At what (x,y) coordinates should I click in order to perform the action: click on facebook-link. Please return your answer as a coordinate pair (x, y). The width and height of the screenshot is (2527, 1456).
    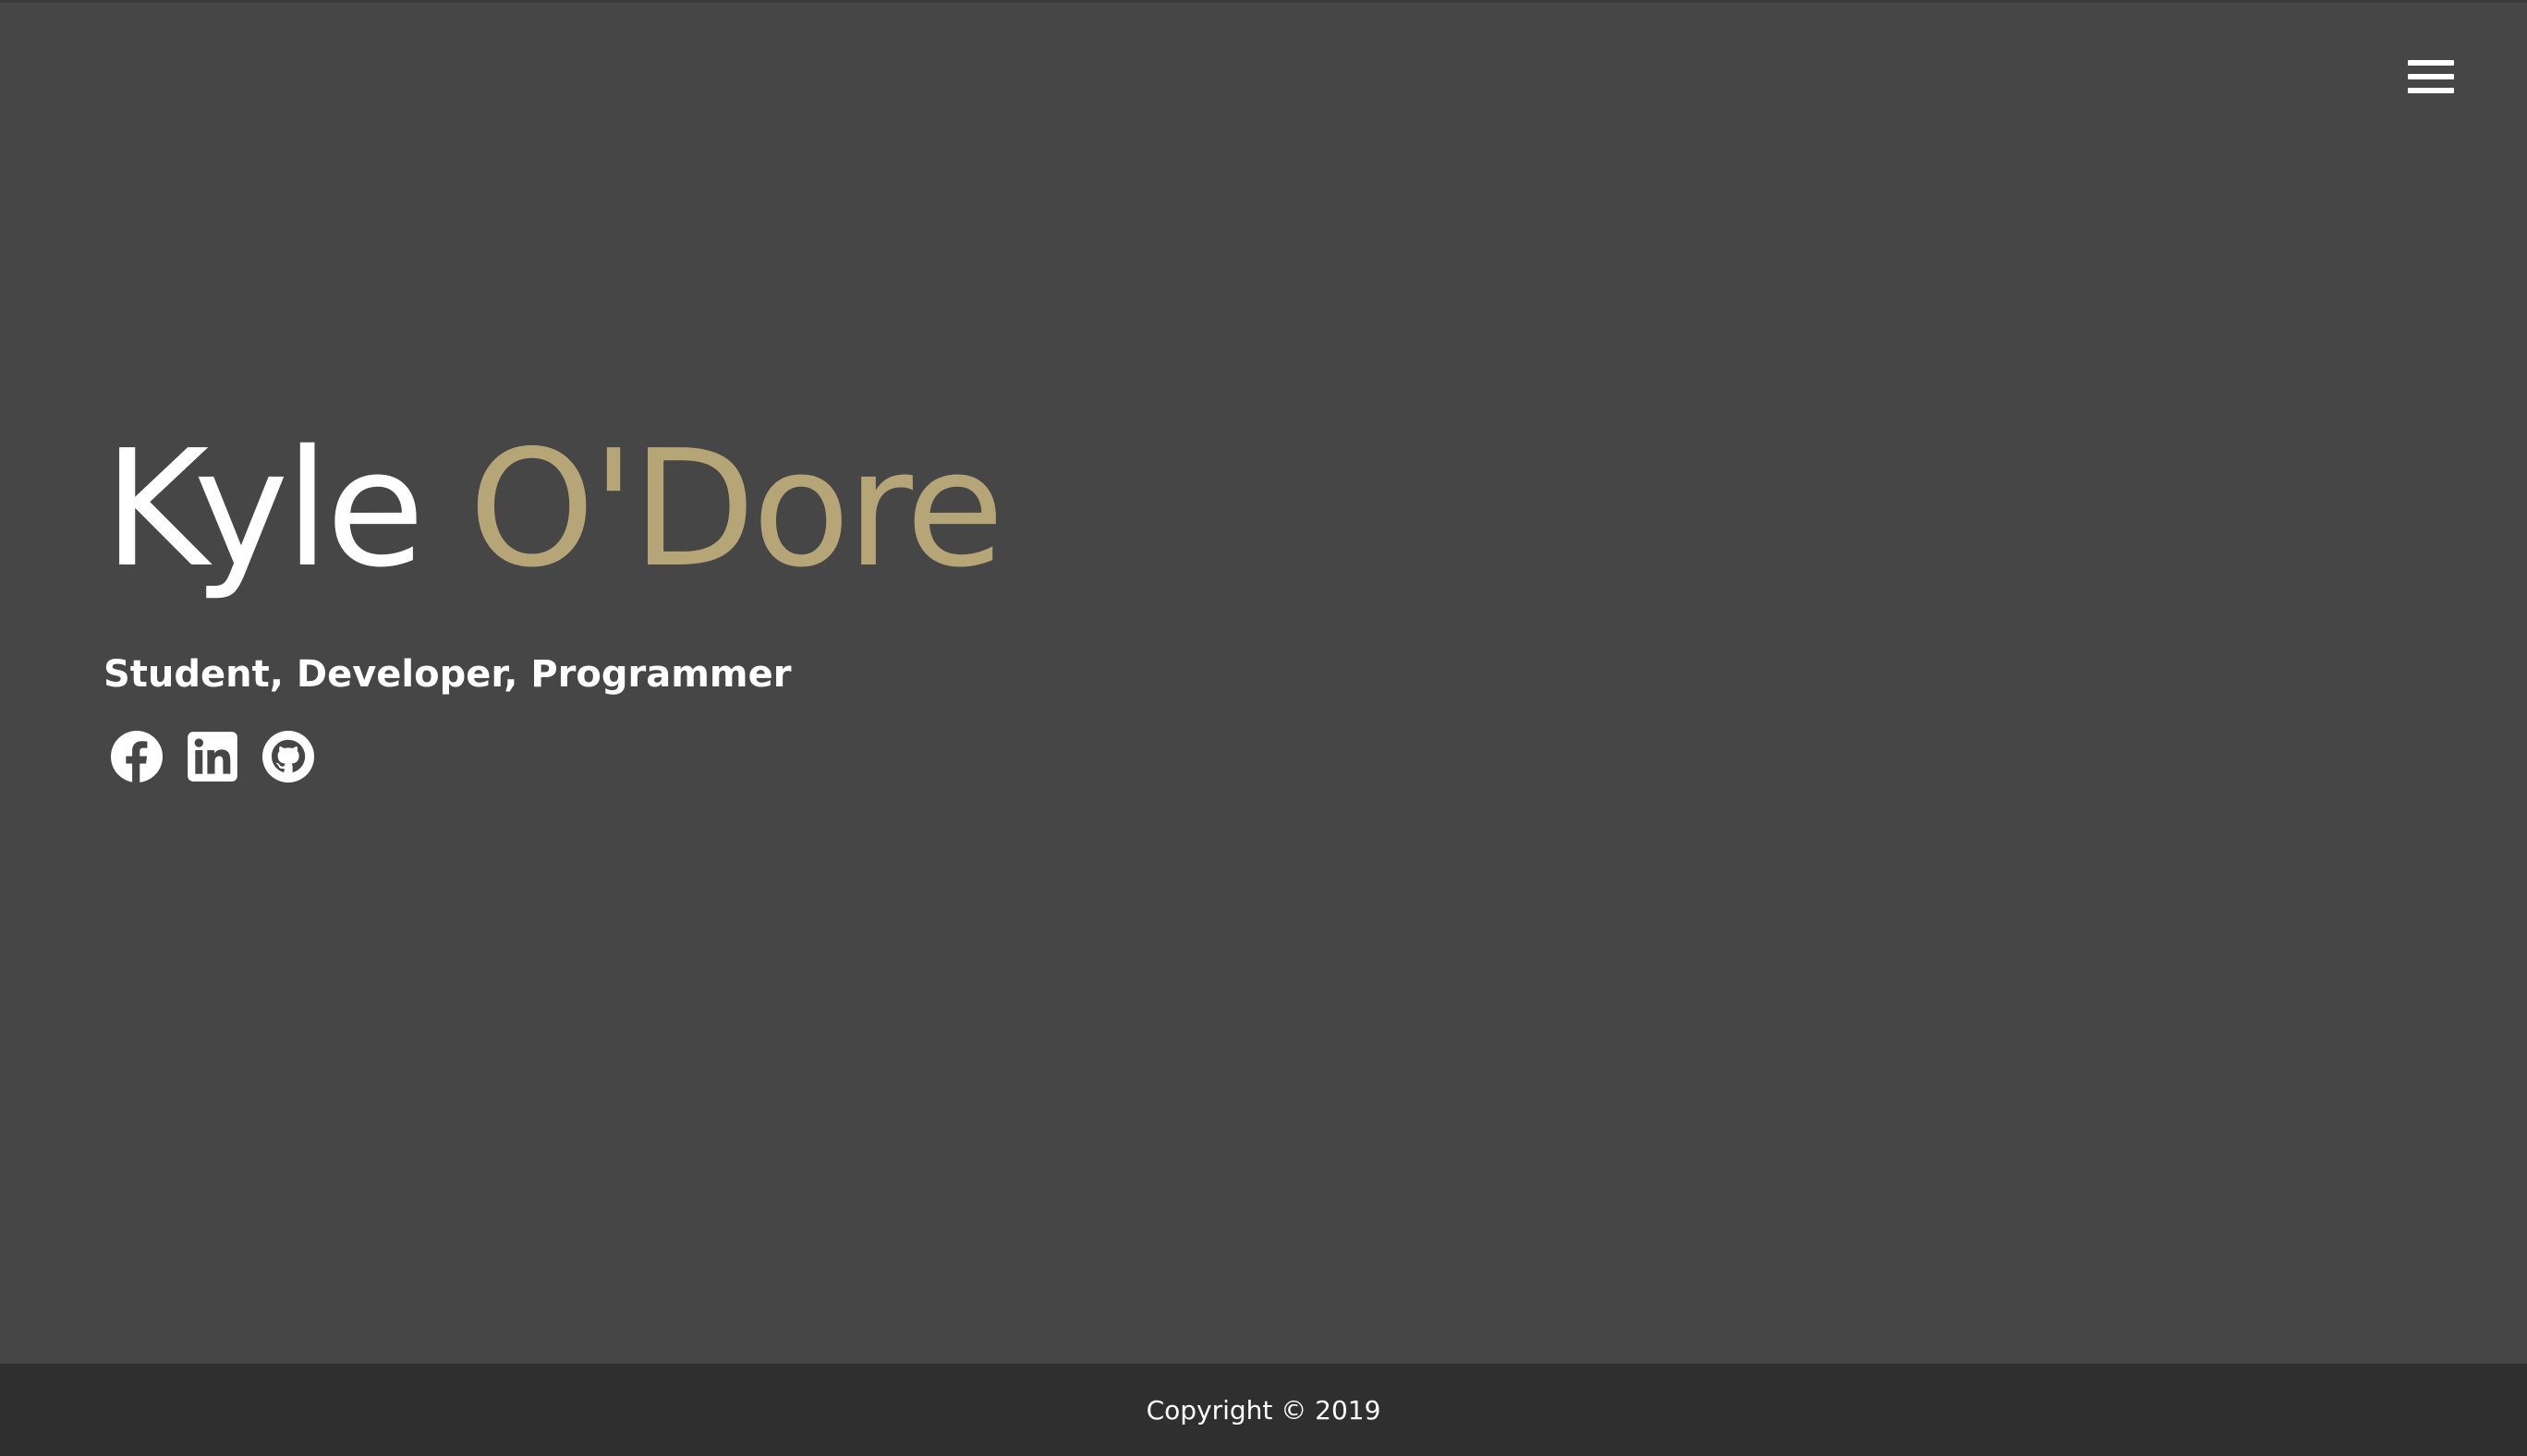
    Looking at the image, I should click on (137, 757).